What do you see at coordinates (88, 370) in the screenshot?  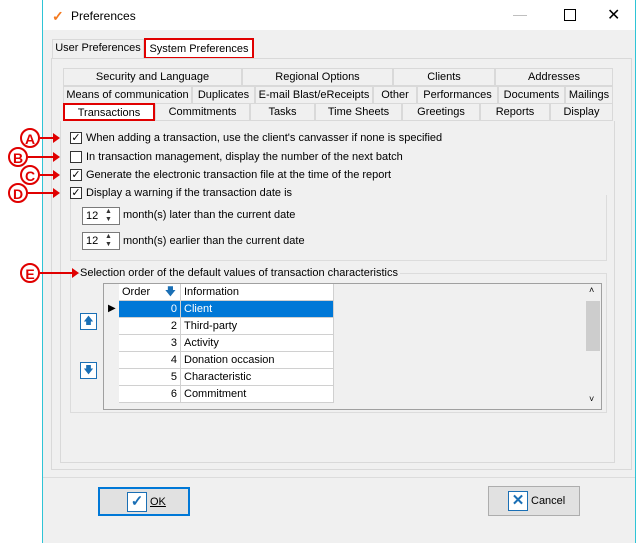 I see `move-down-button: 🡇` at bounding box center [88, 370].